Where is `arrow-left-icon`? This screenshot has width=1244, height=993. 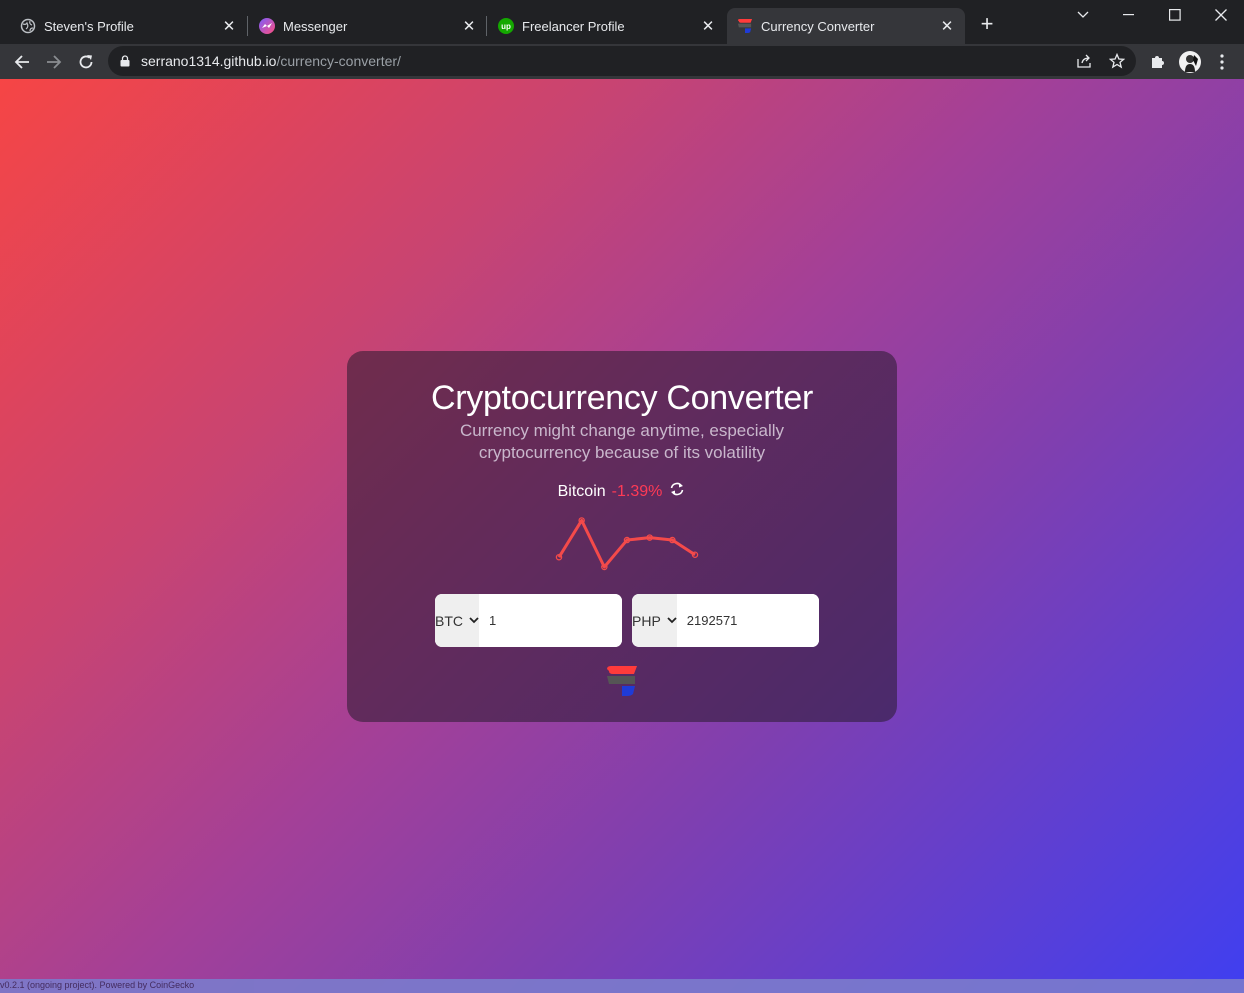
arrow-left-icon is located at coordinates (21, 62).